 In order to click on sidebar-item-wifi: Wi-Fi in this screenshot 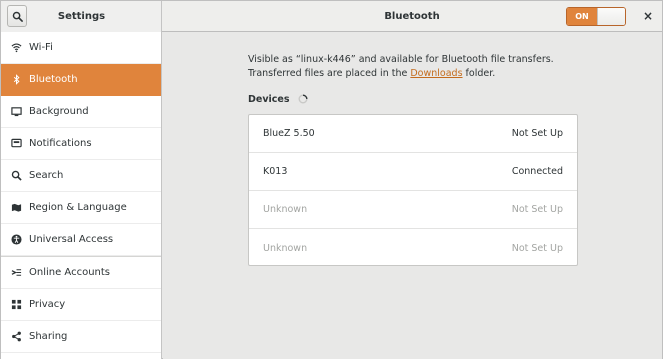, I will do `click(81, 48)`.